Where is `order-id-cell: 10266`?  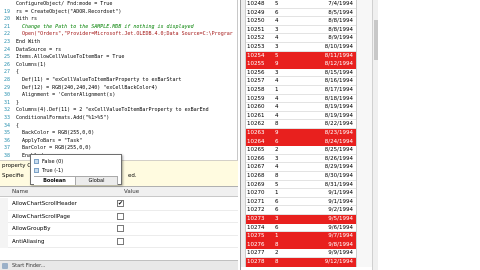
order-id-cell: 10266 is located at coordinates (259, 159).